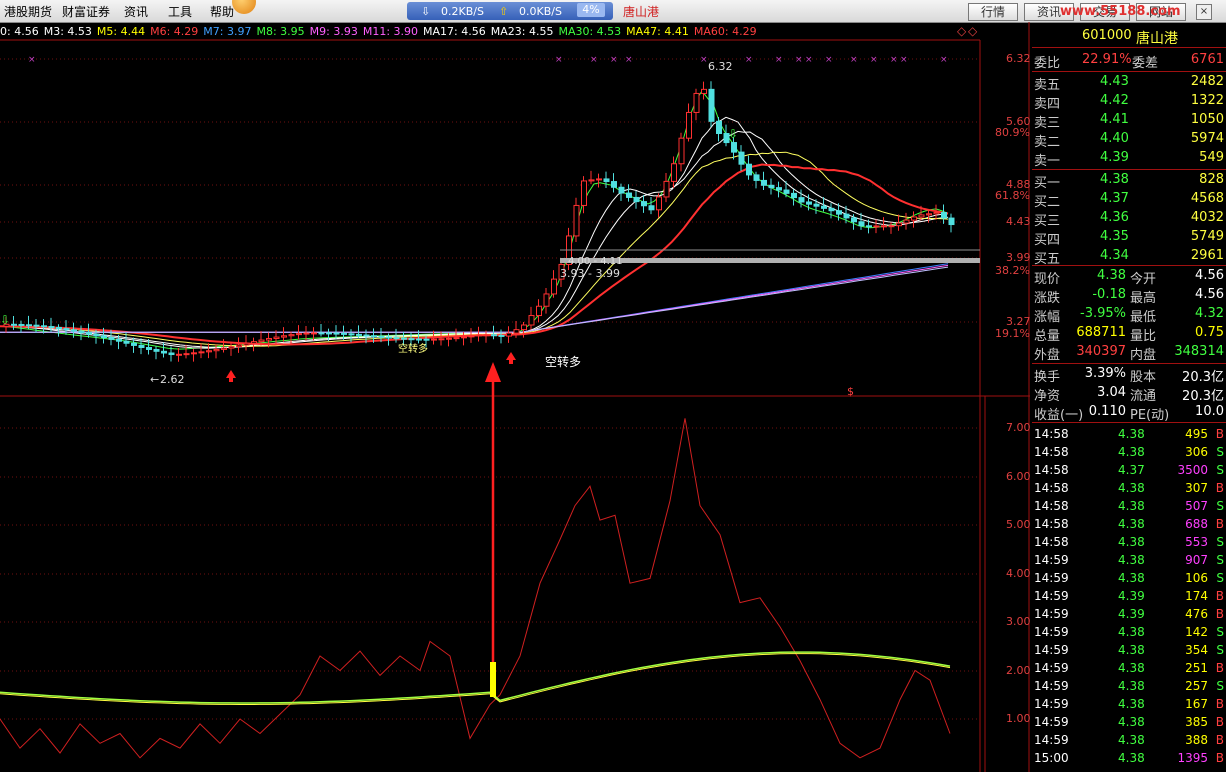  I want to click on price-tick: 6.32, so click(1018, 58).